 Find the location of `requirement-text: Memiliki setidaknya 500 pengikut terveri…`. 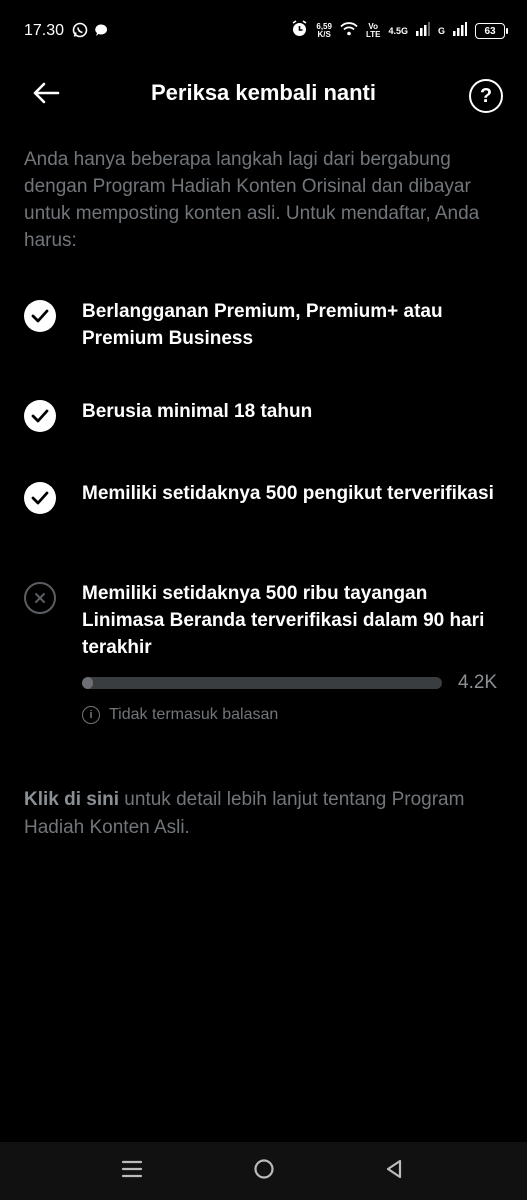

requirement-text: Memiliki setidaknya 500 pengikut terveri… is located at coordinates (288, 493).